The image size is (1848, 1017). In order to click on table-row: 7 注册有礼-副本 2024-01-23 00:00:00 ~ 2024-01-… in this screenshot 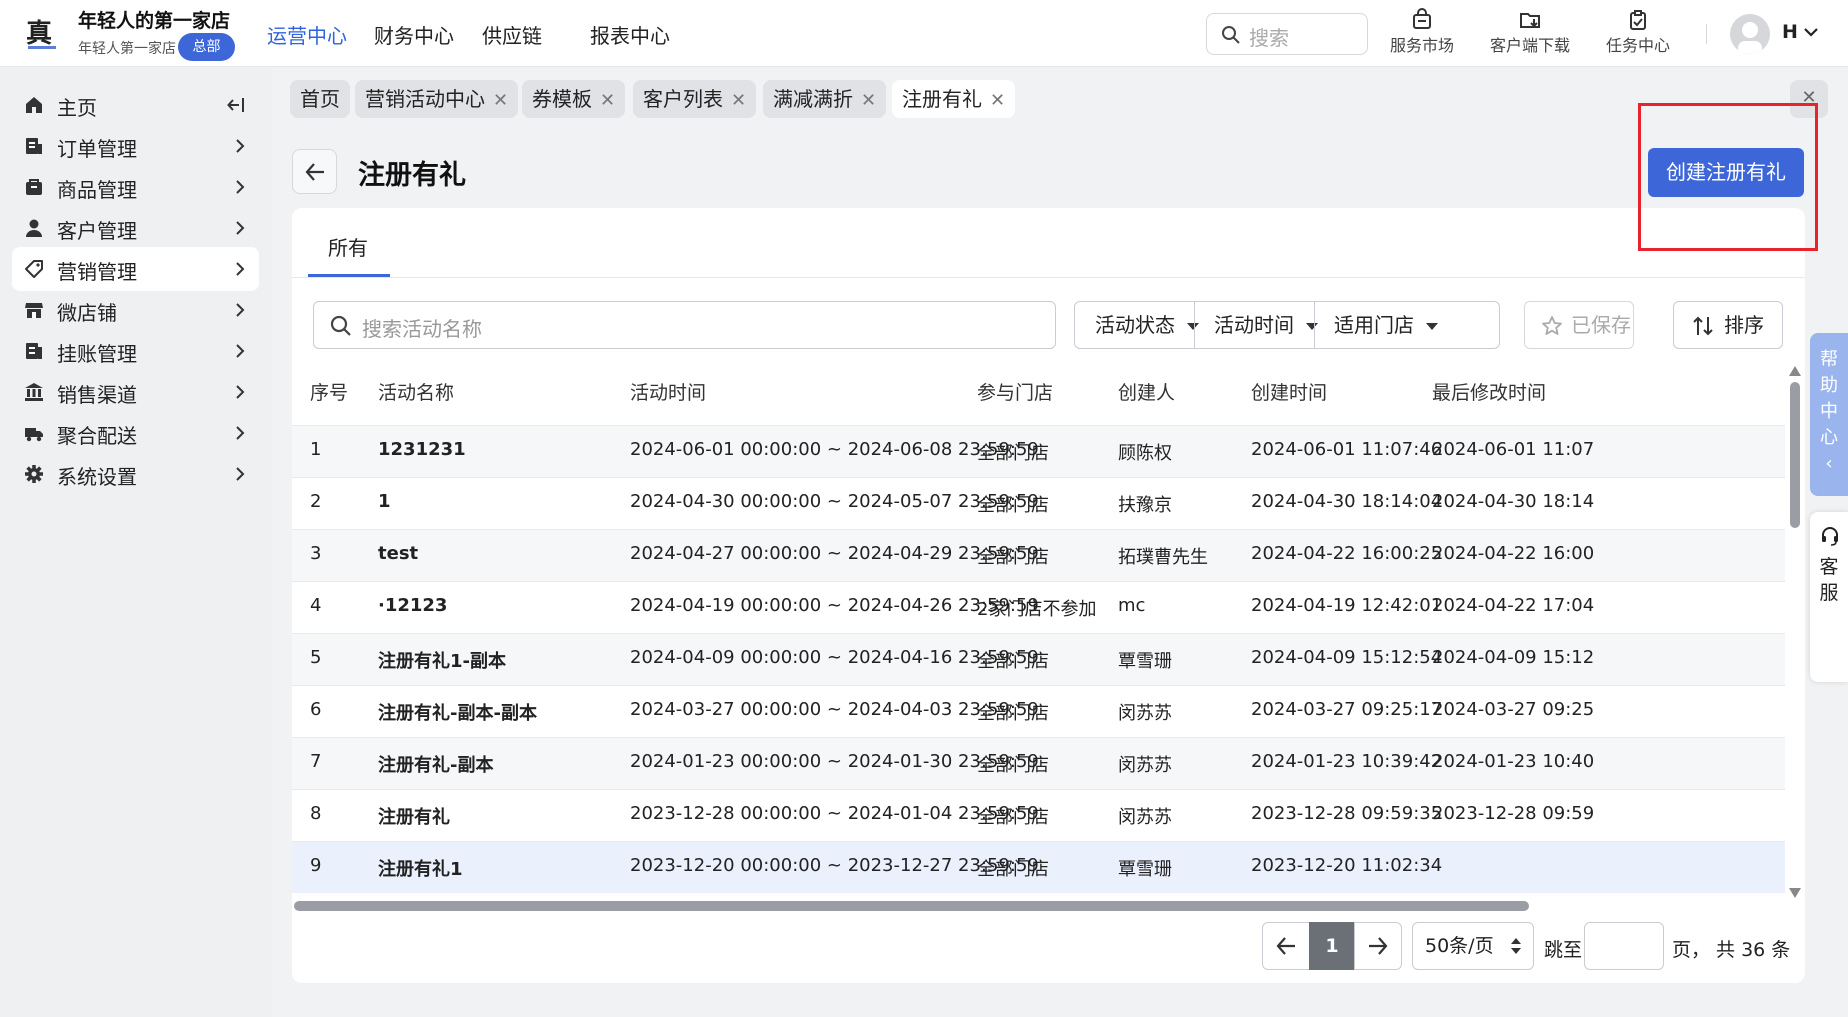, I will do `click(1038, 763)`.